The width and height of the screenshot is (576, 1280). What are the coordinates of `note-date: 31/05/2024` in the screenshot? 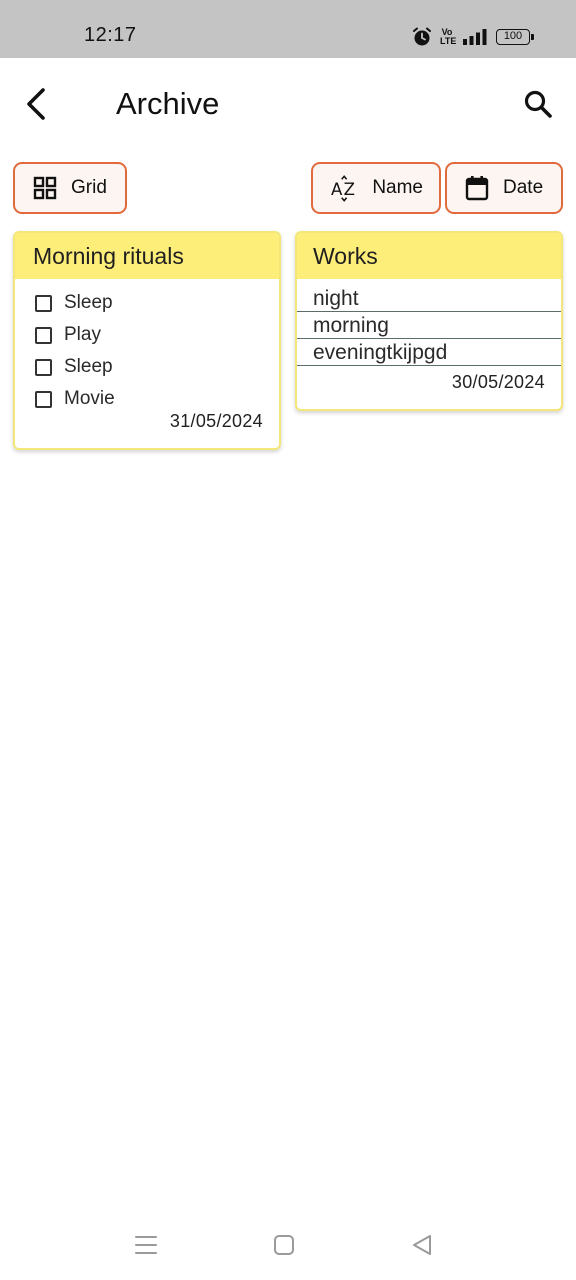 It's located at (216, 421).